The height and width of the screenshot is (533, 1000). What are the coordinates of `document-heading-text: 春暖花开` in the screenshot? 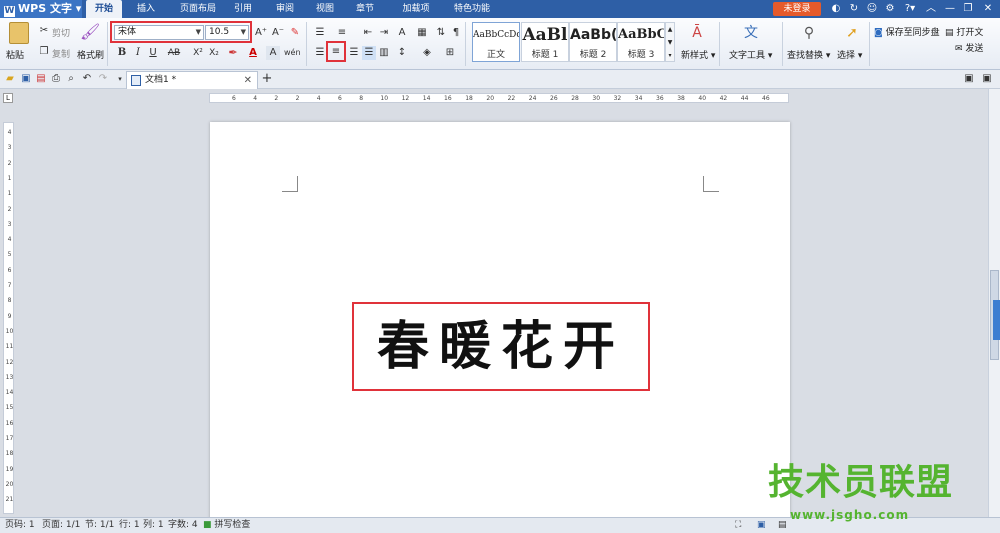 It's located at (501, 346).